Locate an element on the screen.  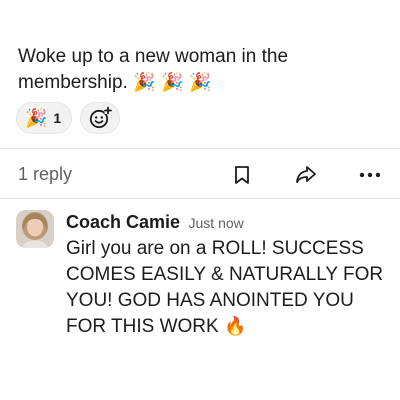
reply-header: Coach Camie Just now is located at coordinates (155, 222).